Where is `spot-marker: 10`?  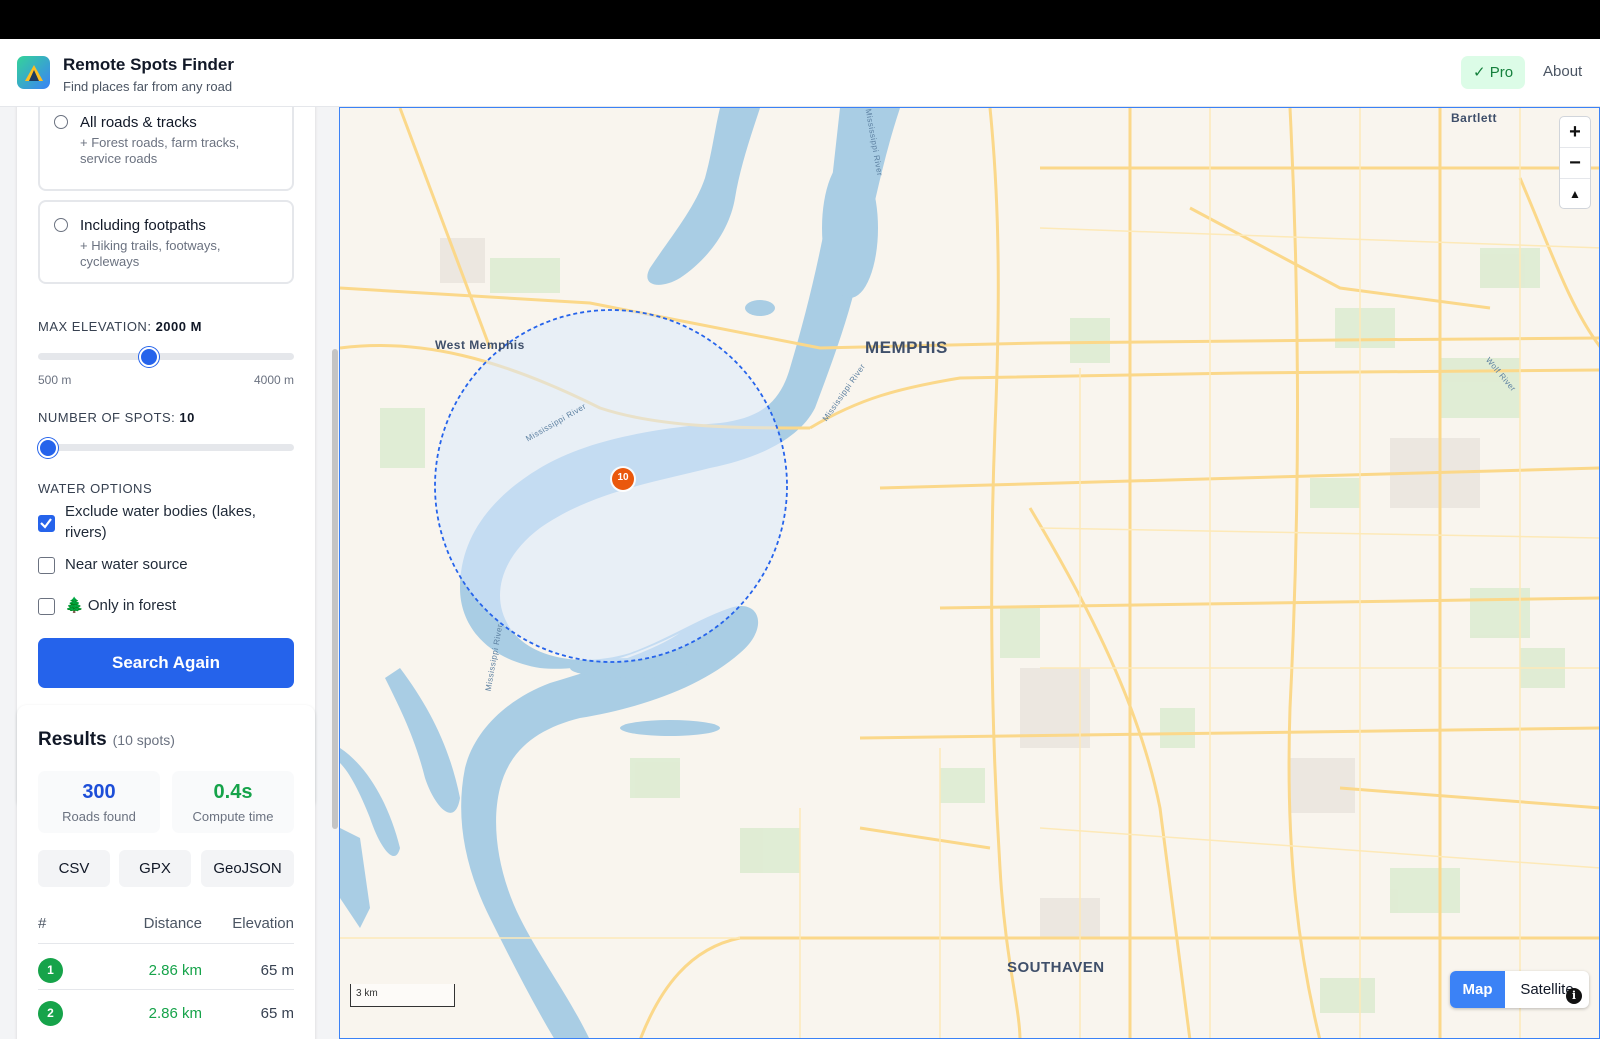
spot-marker: 10 is located at coordinates (623, 479).